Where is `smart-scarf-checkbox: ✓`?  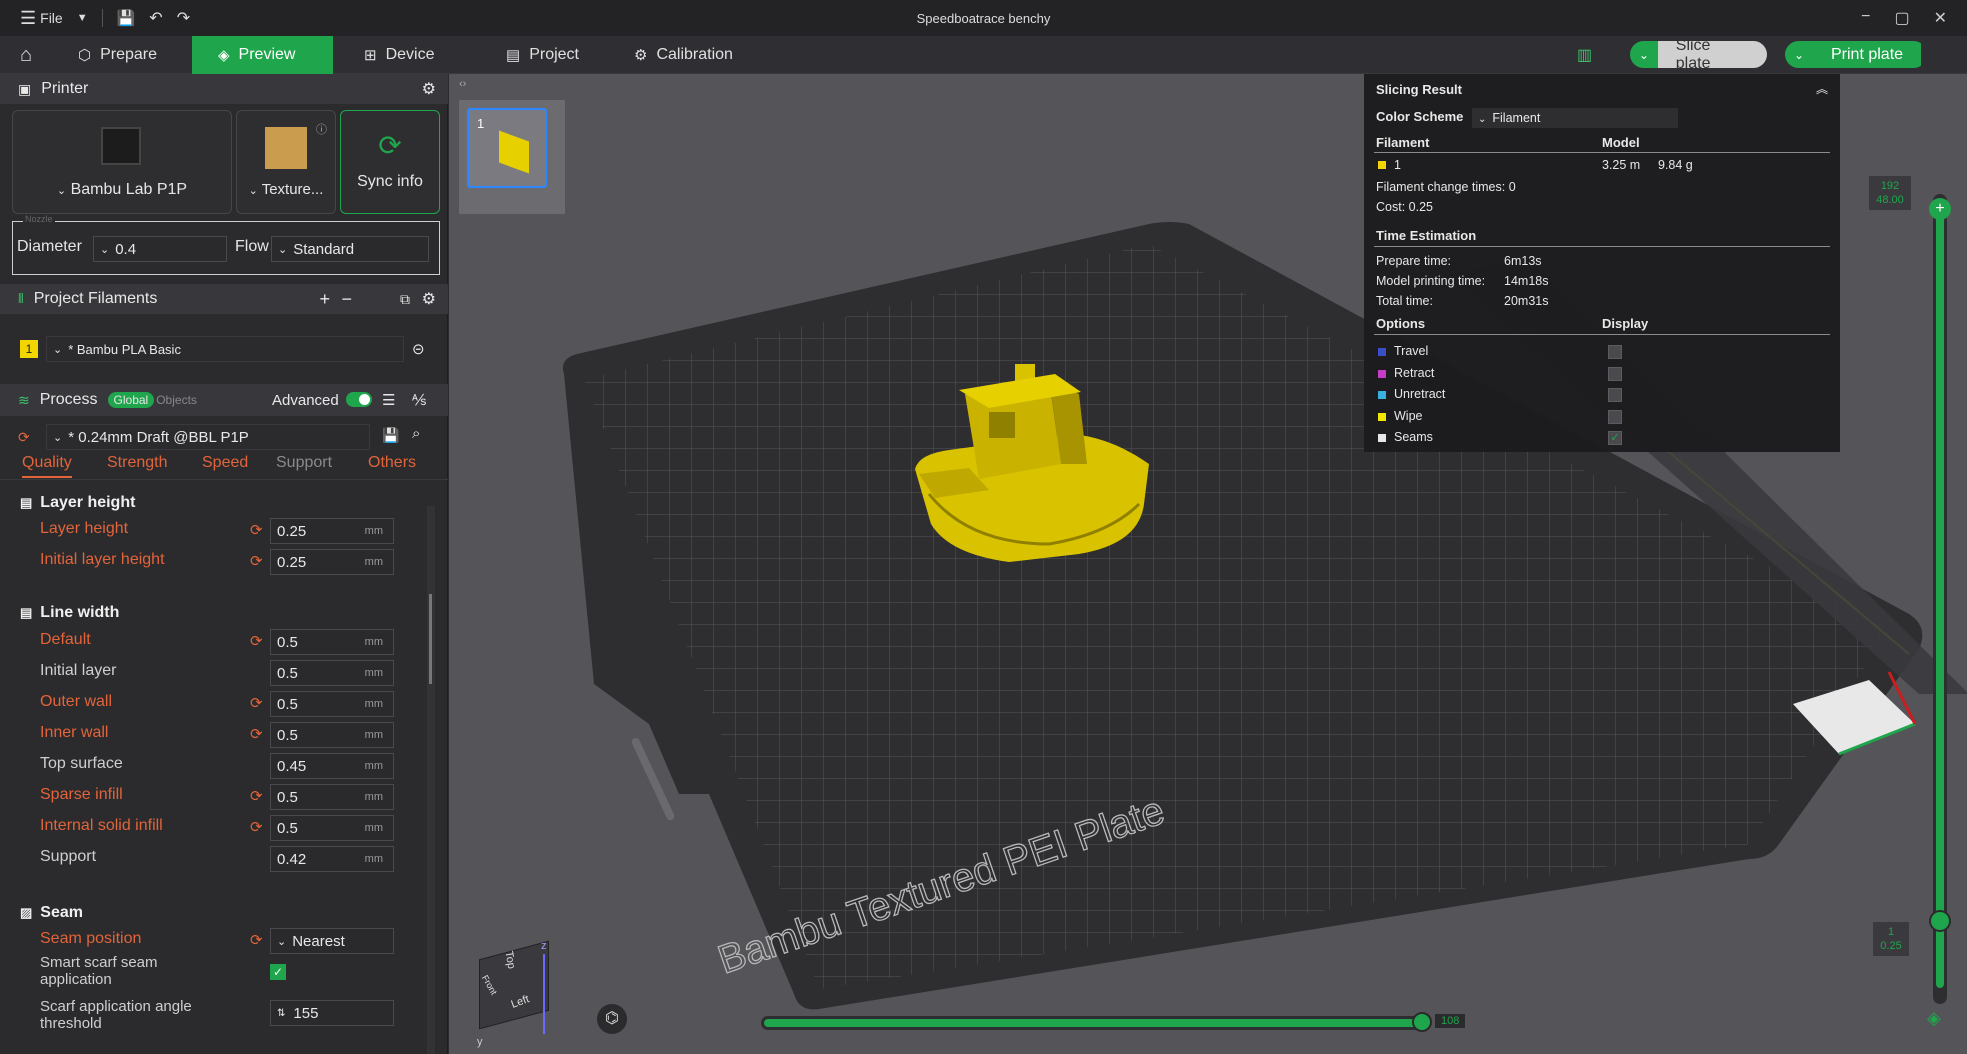
smart-scarf-checkbox: ✓ is located at coordinates (278, 972).